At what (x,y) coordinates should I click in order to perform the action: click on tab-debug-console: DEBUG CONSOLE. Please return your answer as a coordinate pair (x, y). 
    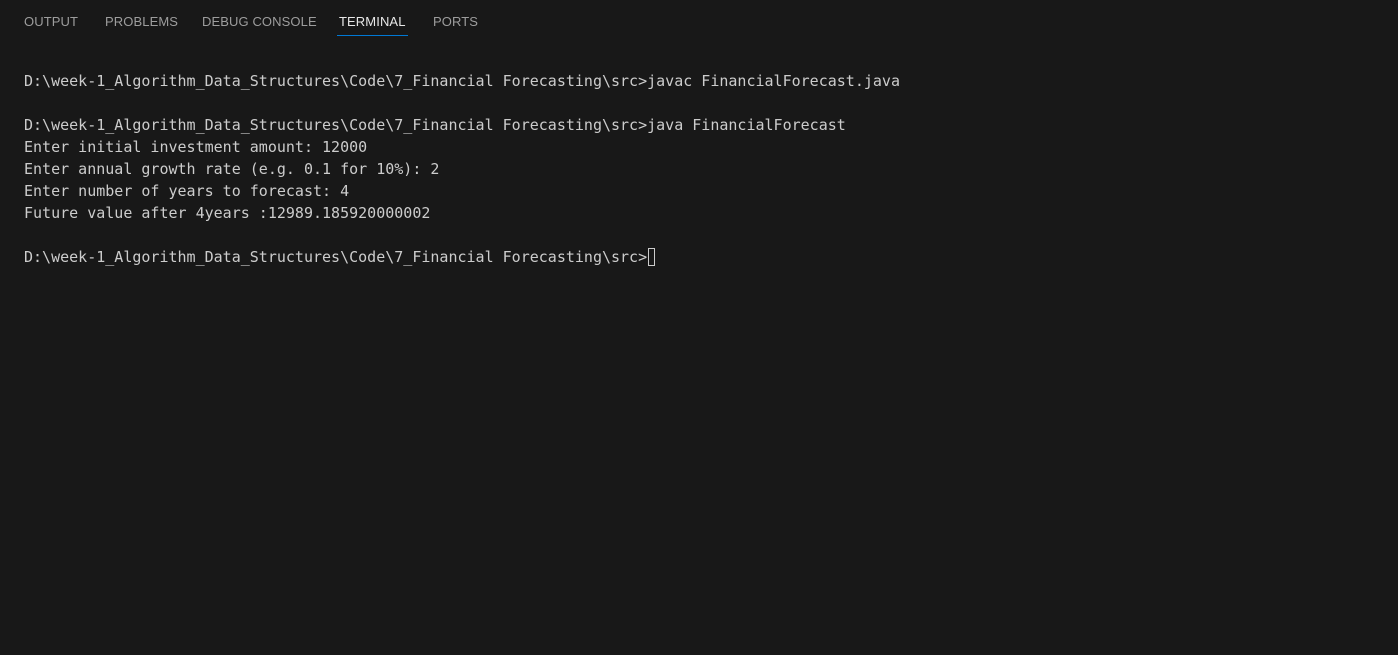
    Looking at the image, I should click on (259, 18).